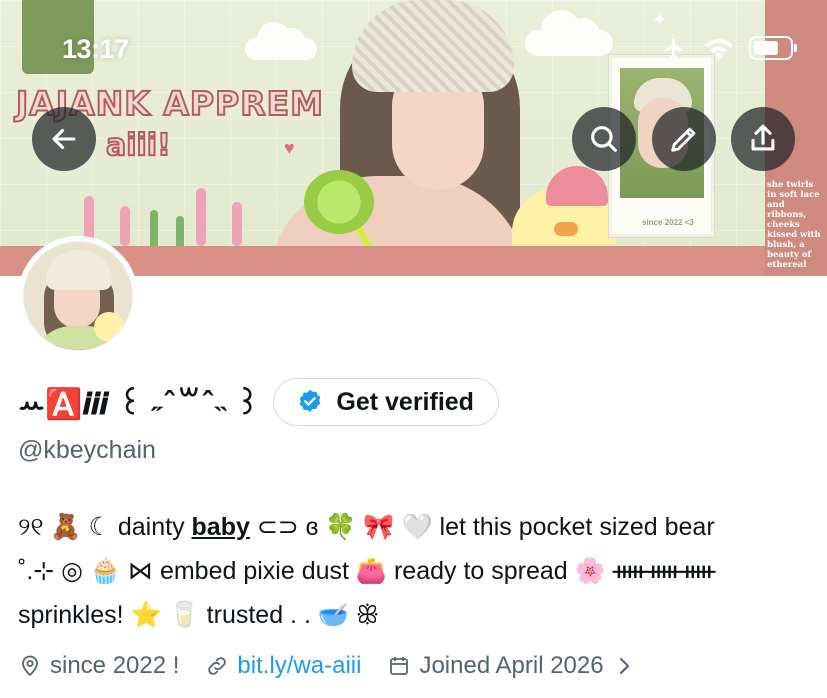  Describe the element at coordinates (719, 49) in the screenshot. I see `wifi-icon` at that location.